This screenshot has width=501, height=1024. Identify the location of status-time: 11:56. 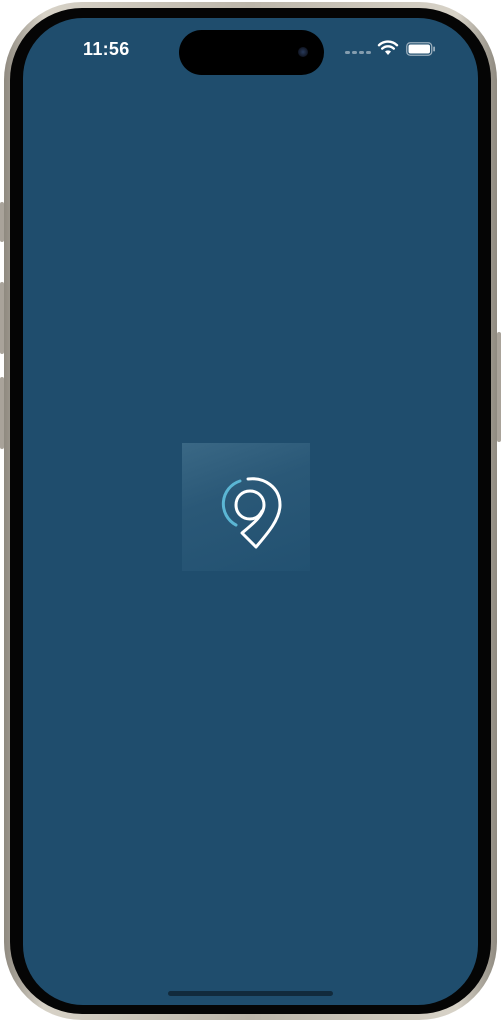
(106, 49).